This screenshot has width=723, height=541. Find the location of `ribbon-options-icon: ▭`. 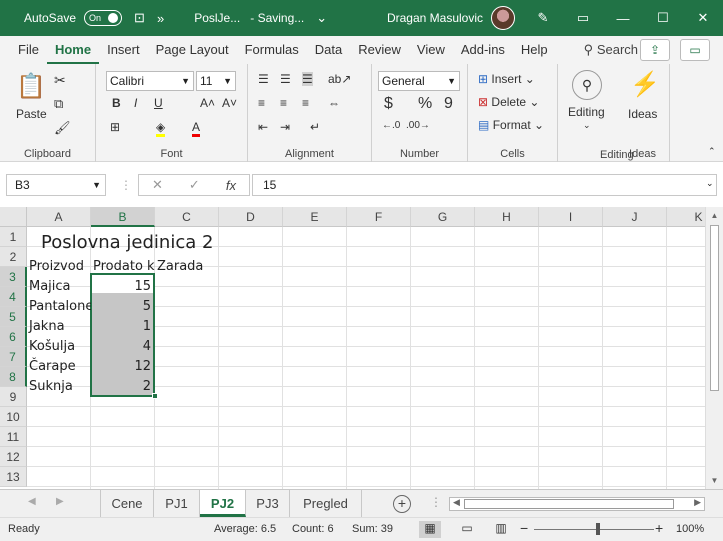

ribbon-options-icon: ▭ is located at coordinates (583, 18).